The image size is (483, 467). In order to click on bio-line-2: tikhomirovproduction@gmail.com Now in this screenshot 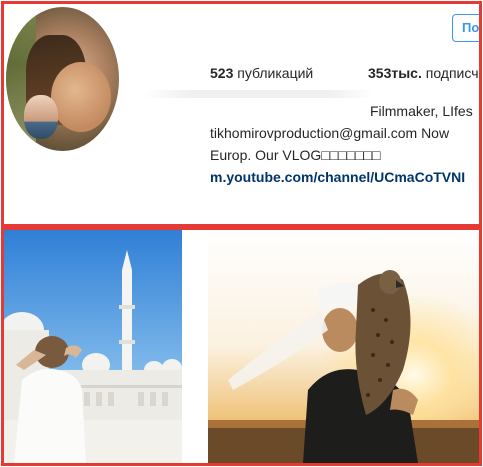, I will do `click(330, 133)`.